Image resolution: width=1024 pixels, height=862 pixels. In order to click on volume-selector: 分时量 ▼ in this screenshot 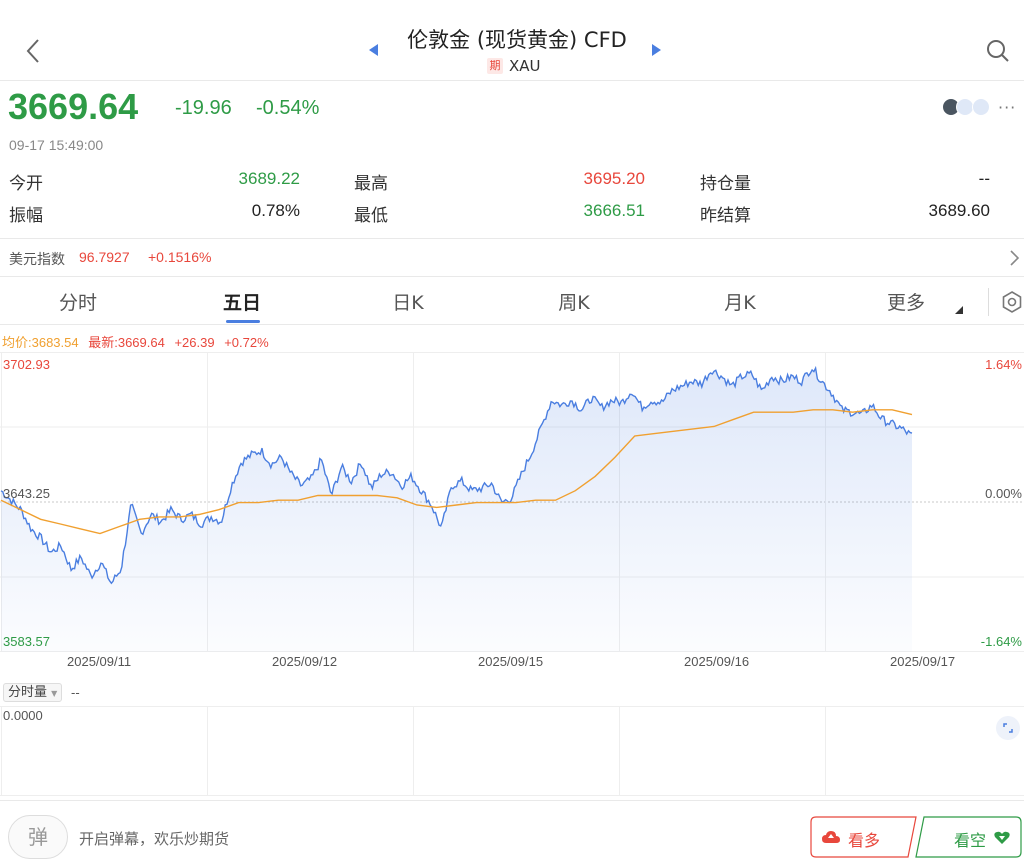, I will do `click(33, 692)`.